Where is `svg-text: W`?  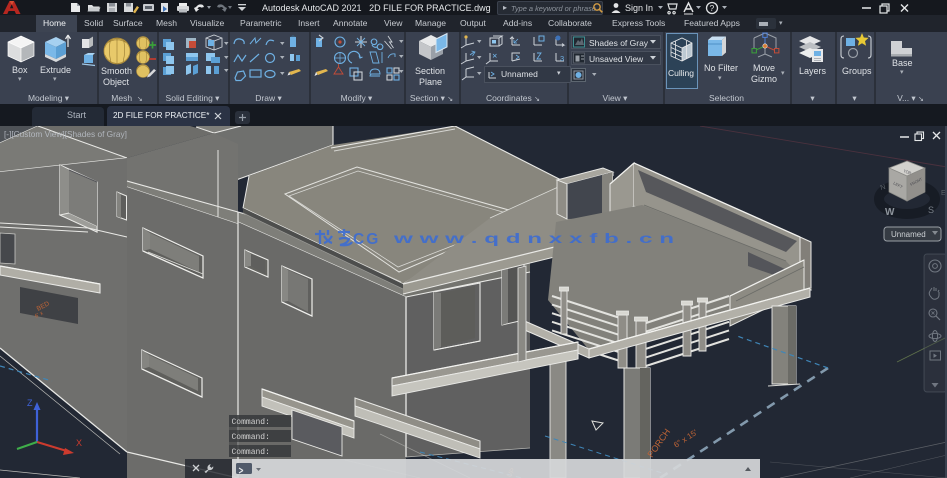
svg-text: W is located at coordinates (890, 212).